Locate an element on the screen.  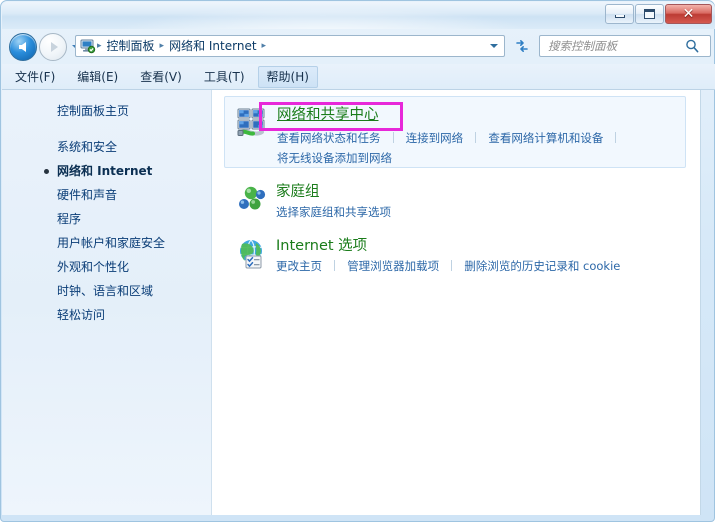
forward-arrow-icon is located at coordinates (54, 47).